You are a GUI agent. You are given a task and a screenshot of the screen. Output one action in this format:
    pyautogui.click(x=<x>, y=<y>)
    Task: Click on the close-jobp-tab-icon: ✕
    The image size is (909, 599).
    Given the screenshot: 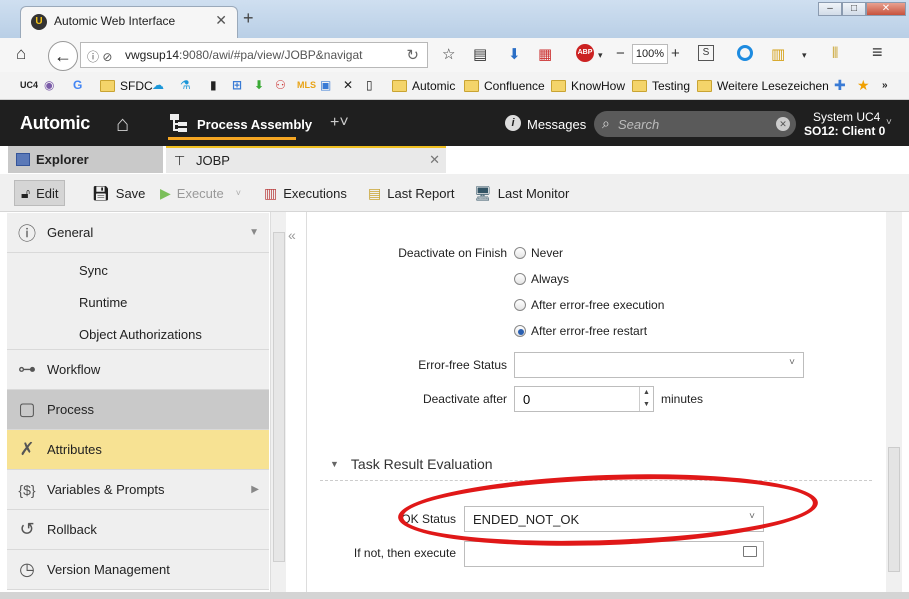 What is the action you would take?
    pyautogui.click(x=434, y=160)
    